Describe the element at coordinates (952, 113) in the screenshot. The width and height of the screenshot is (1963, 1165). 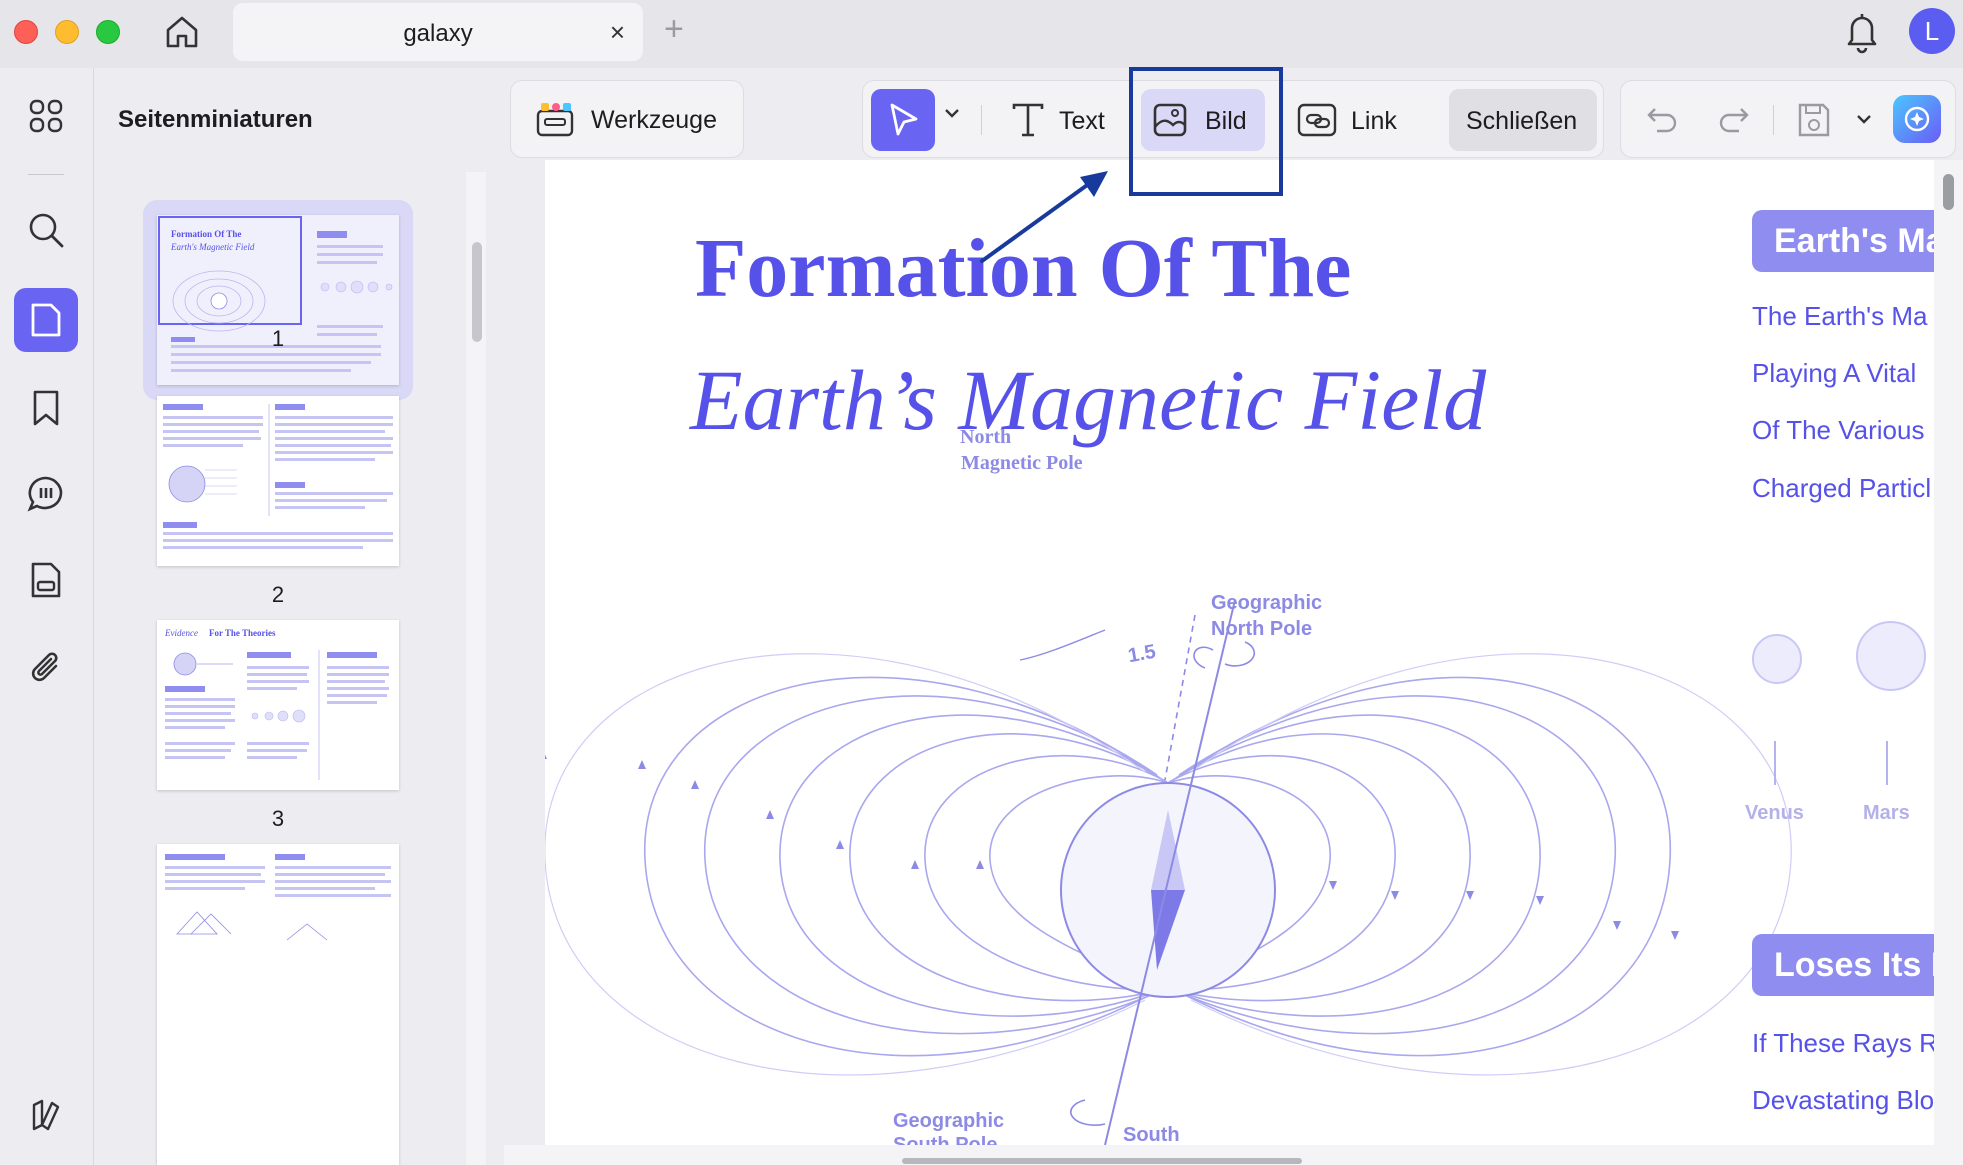
I see `chevron-down-icon` at that location.